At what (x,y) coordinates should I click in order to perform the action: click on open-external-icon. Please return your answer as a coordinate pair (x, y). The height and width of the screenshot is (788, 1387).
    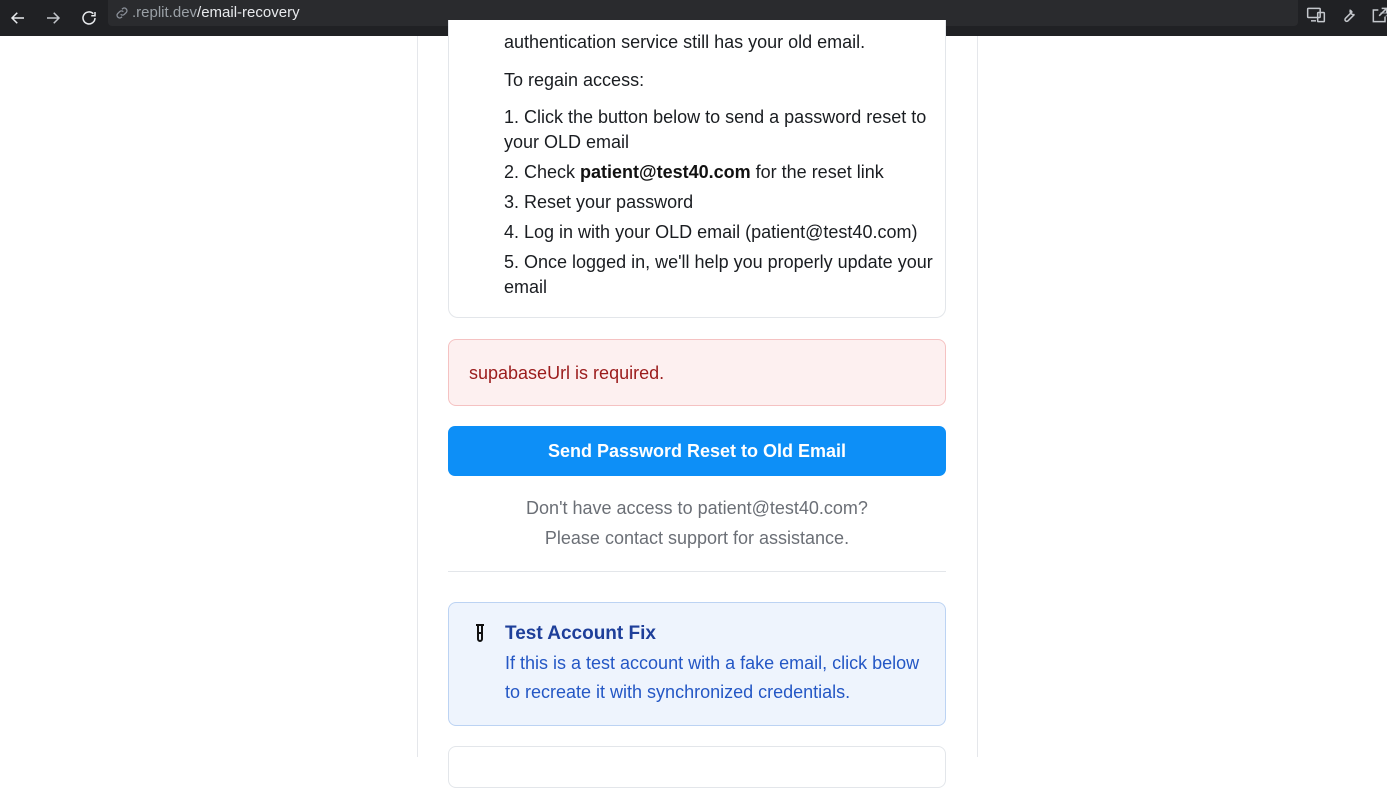
    Looking at the image, I should click on (1378, 15).